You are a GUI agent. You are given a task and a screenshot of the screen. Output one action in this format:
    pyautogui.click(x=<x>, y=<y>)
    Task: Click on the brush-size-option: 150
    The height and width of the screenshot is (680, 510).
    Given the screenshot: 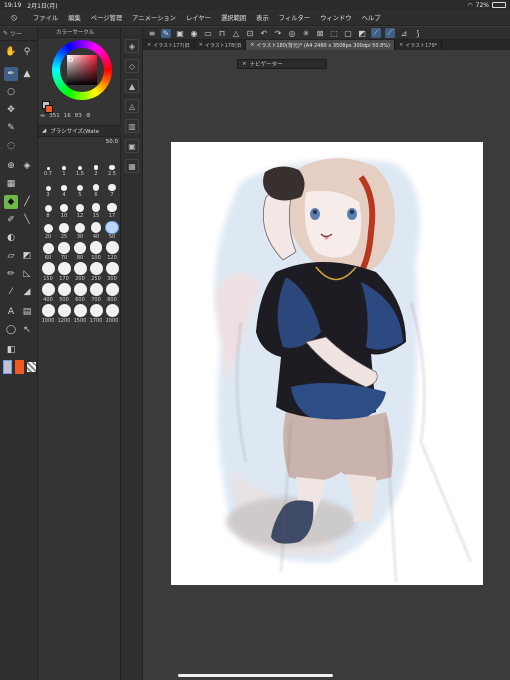 What is the action you would take?
    pyautogui.click(x=48, y=272)
    